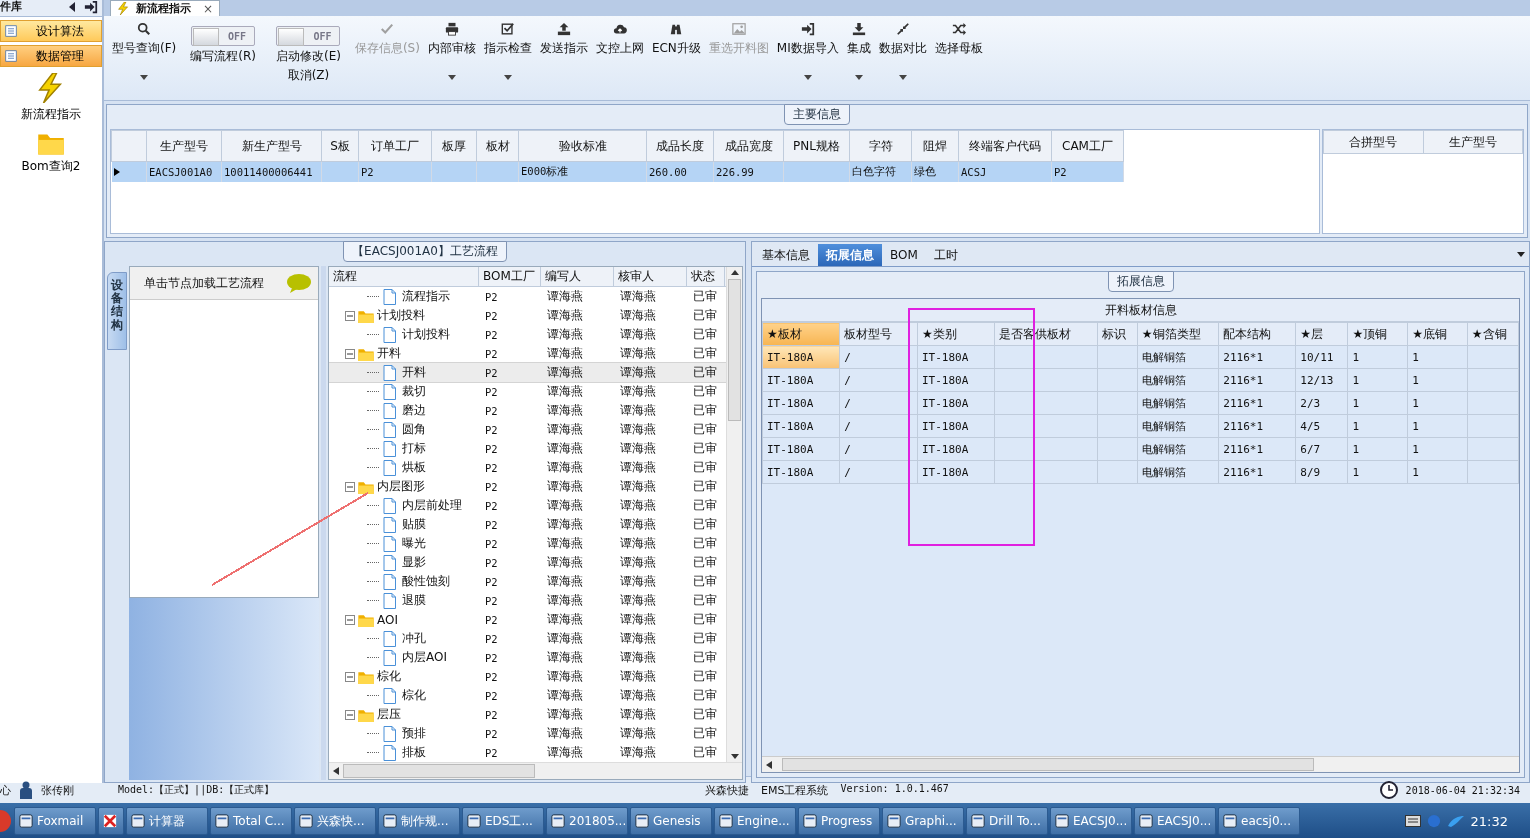  What do you see at coordinates (680, 146) in the screenshot?
I see `column-header: 成品长度` at bounding box center [680, 146].